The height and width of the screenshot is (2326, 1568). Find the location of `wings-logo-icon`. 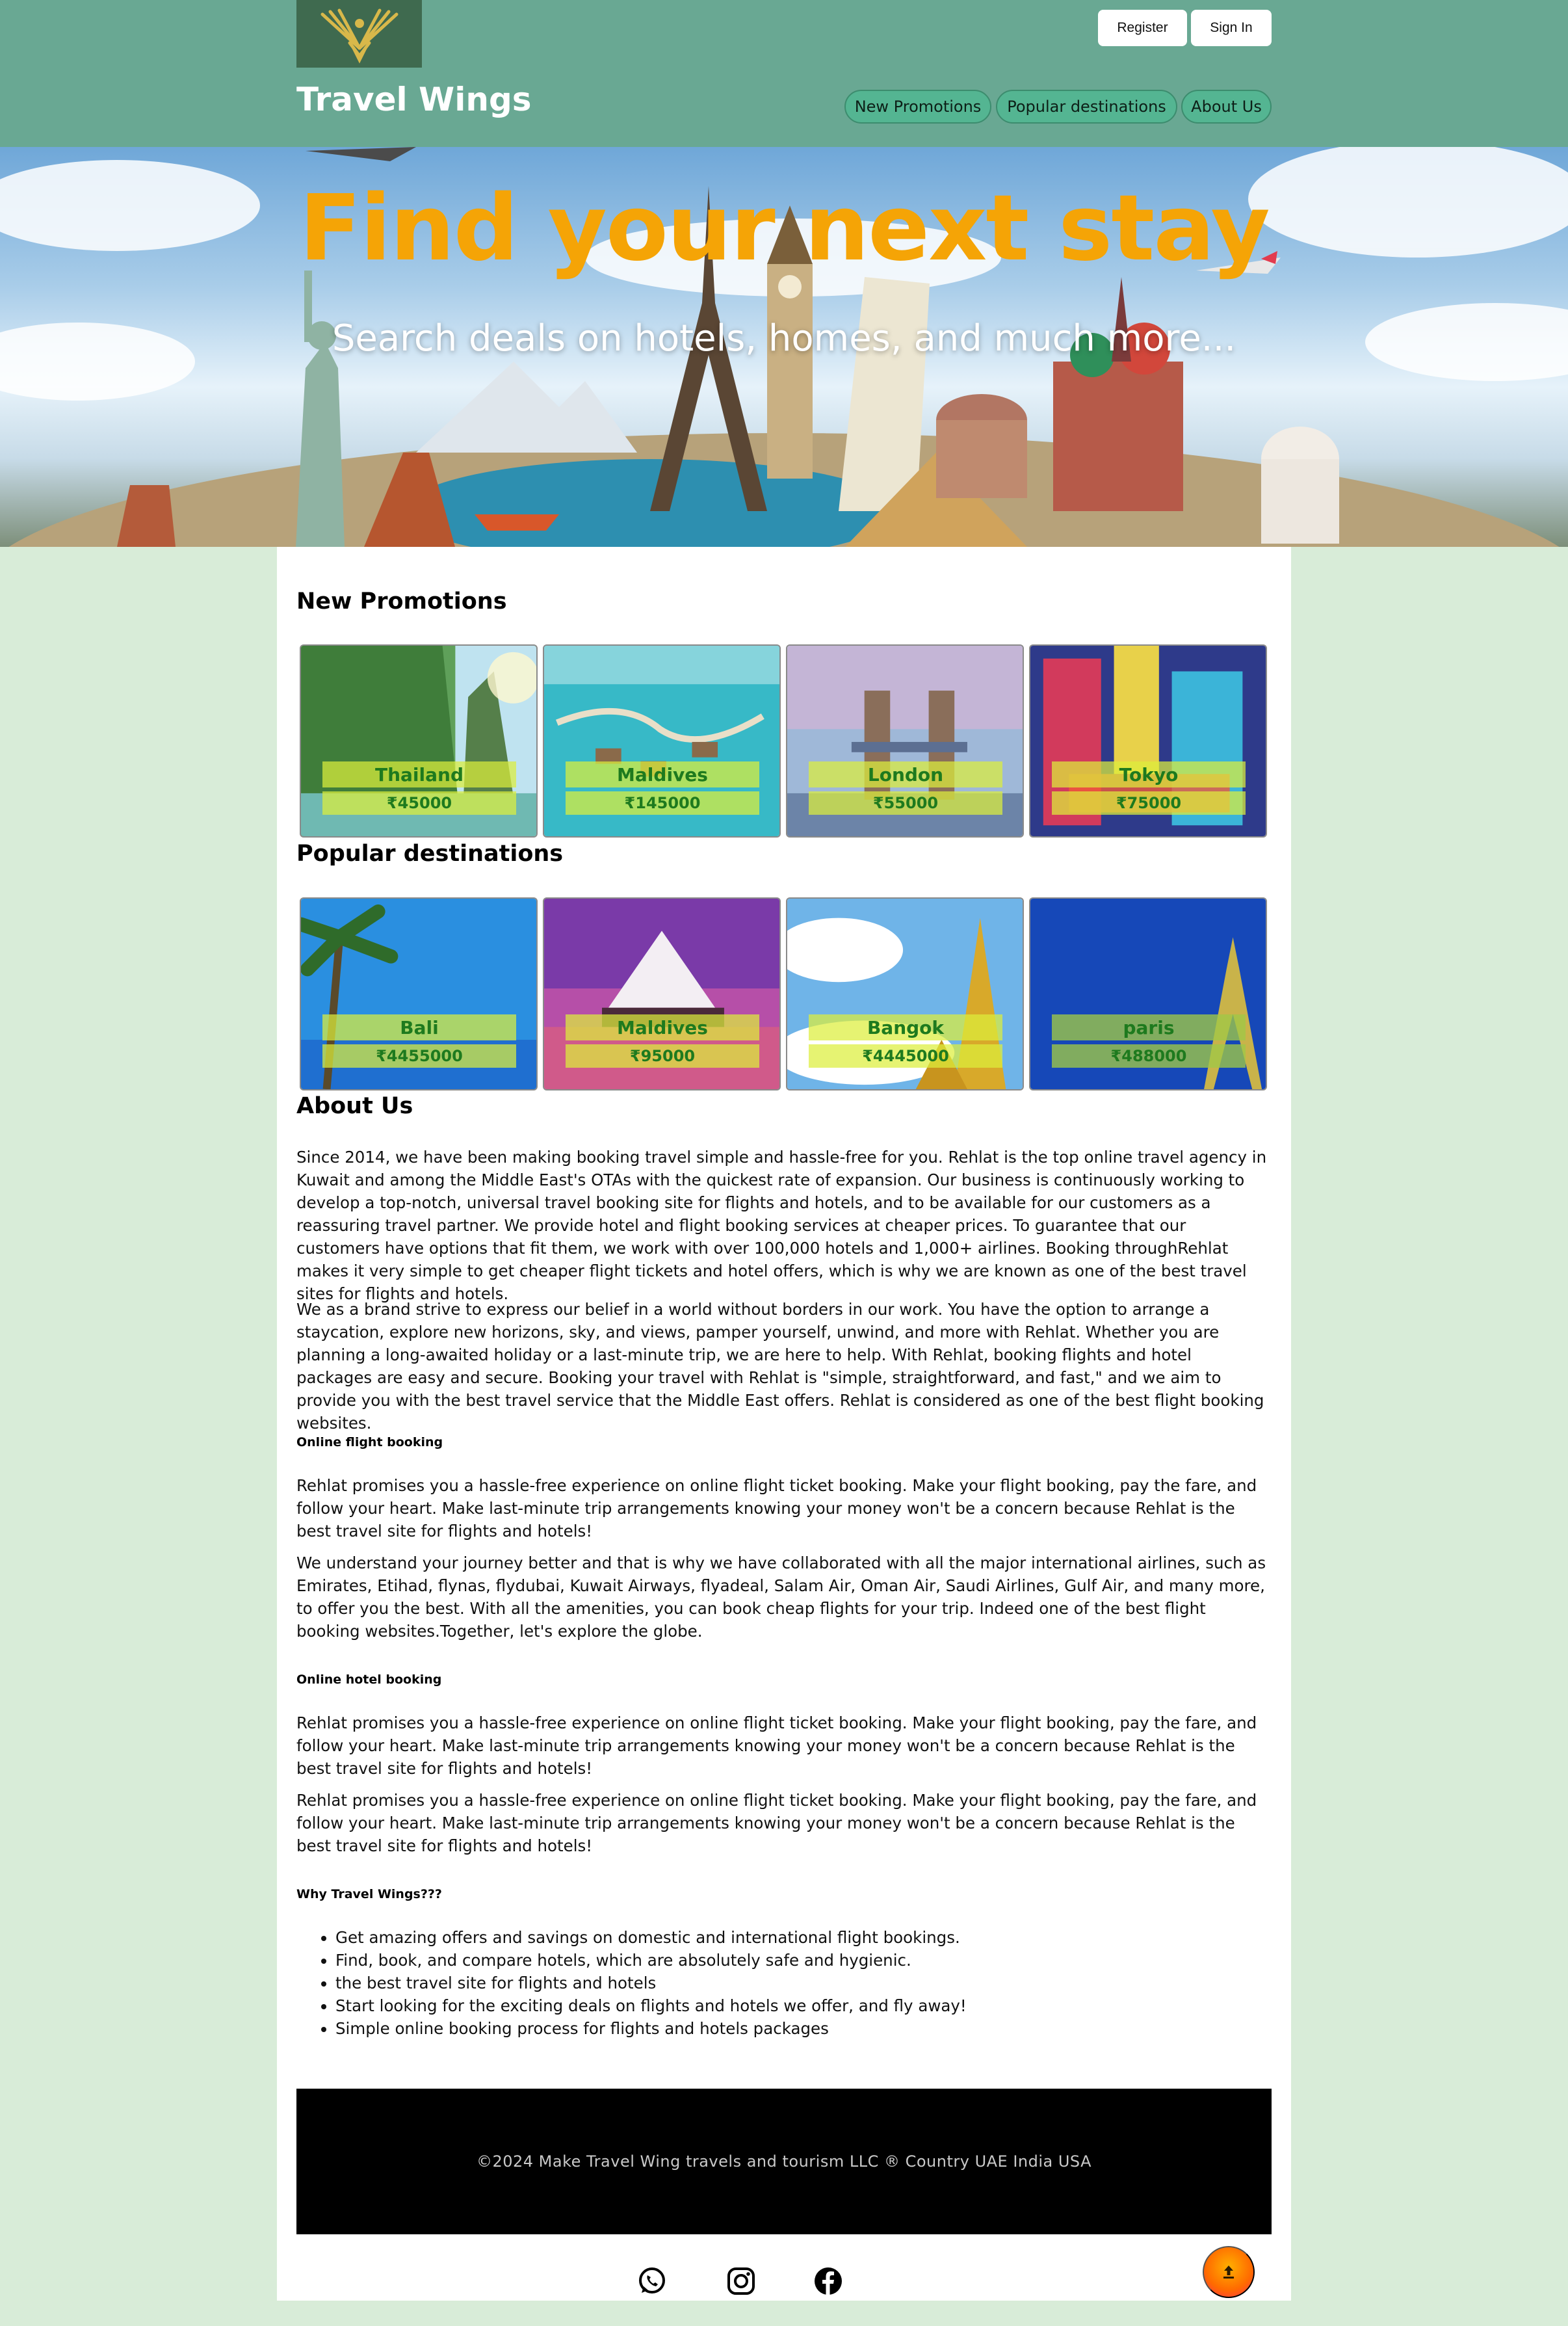

wings-logo-icon is located at coordinates (359, 36).